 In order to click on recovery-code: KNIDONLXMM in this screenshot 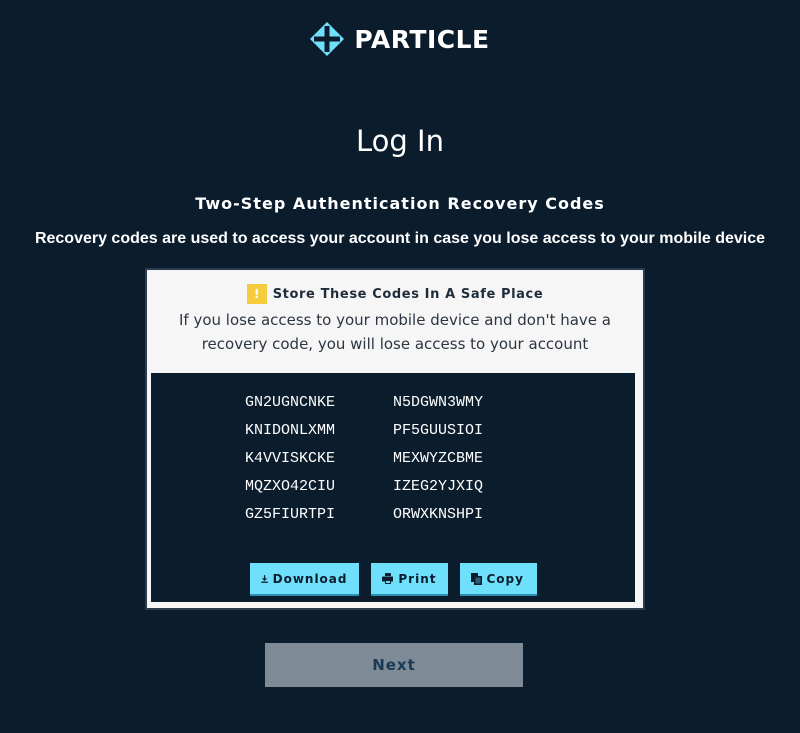, I will do `click(290, 430)`.